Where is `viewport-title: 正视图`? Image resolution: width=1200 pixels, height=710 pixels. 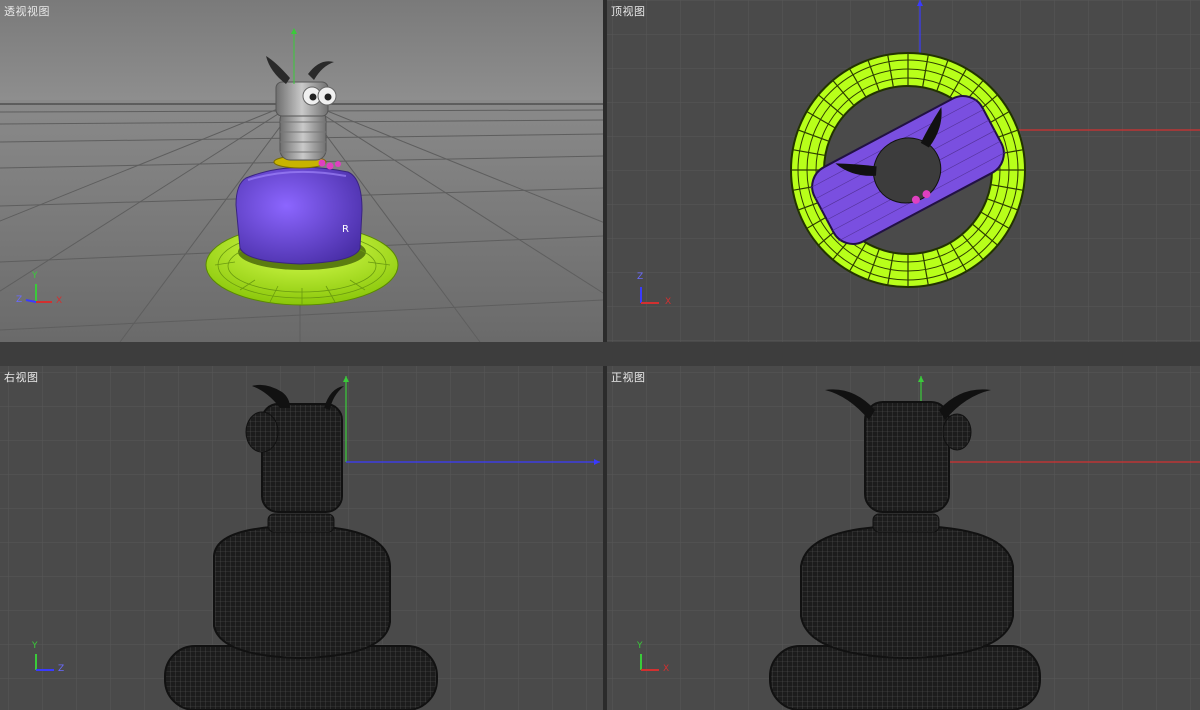 viewport-title: 正视图 is located at coordinates (628, 377).